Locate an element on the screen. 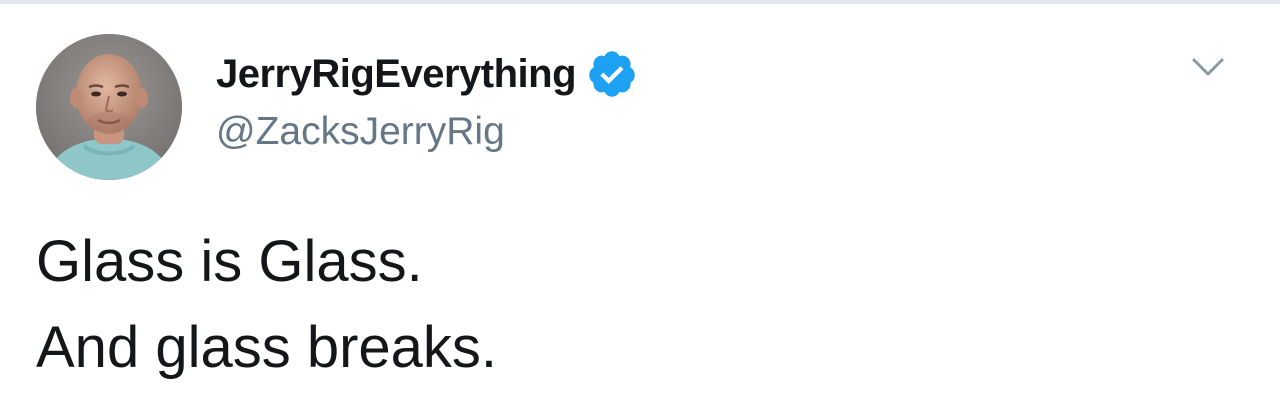 This screenshot has height=408, width=1280. avatar is located at coordinates (109, 107).